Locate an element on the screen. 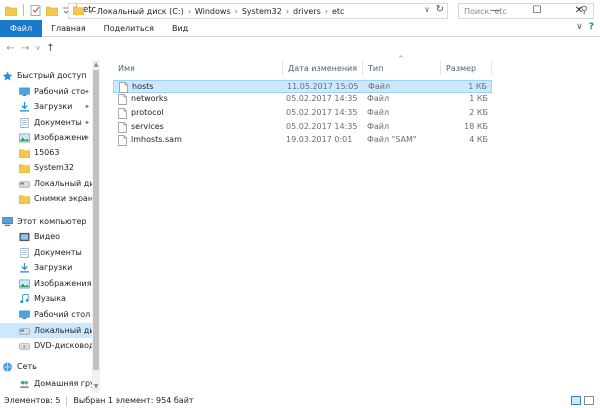 This screenshot has height=408, width=600. file-type: Файл "SAM" is located at coordinates (392, 139).